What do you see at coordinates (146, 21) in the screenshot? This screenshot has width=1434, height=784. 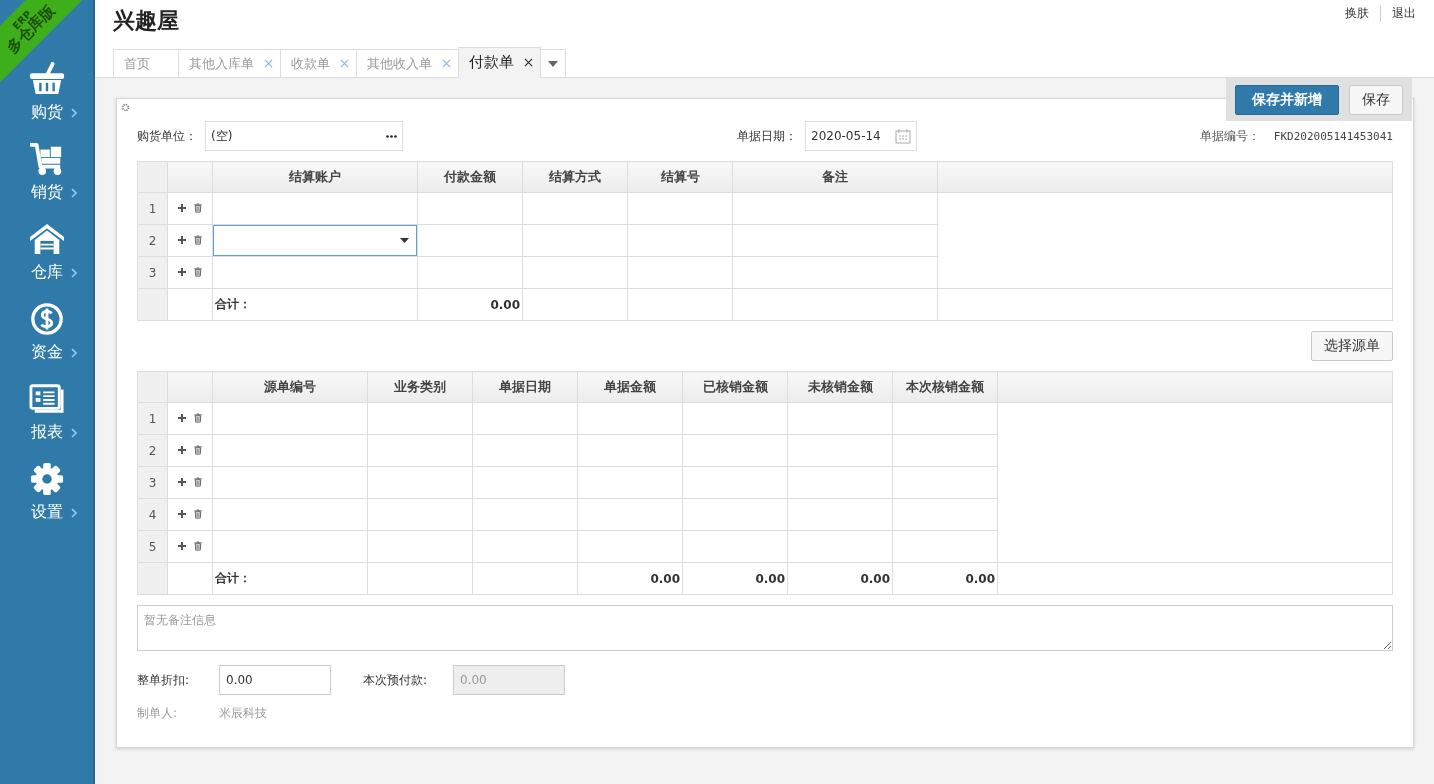 I see `app-title: 兴趣屋` at bounding box center [146, 21].